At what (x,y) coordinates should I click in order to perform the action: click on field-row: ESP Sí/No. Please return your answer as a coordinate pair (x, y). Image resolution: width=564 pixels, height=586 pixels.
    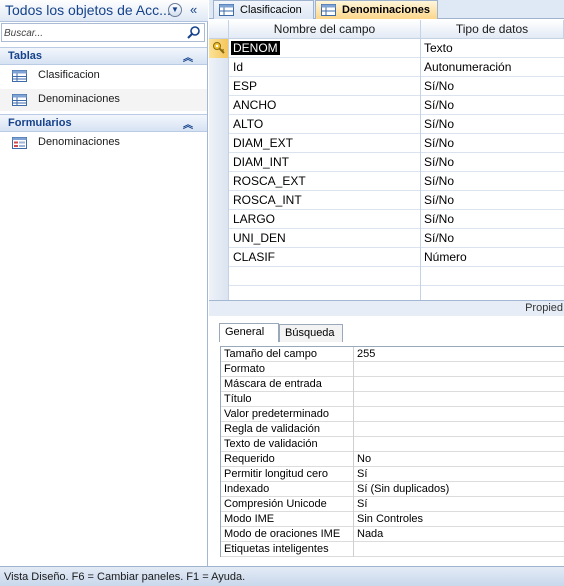
    Looking at the image, I should click on (386, 86).